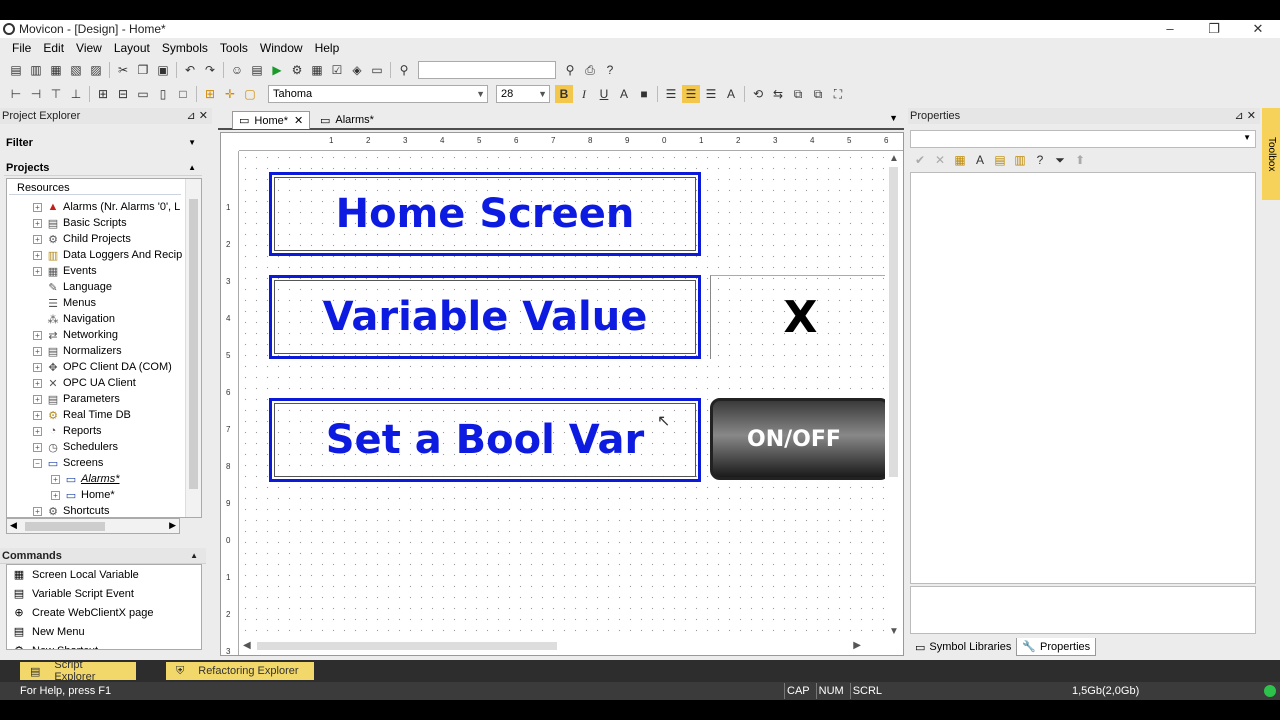 The height and width of the screenshot is (720, 1280). What do you see at coordinates (281, 48) in the screenshot?
I see `menu-window: Window` at bounding box center [281, 48].